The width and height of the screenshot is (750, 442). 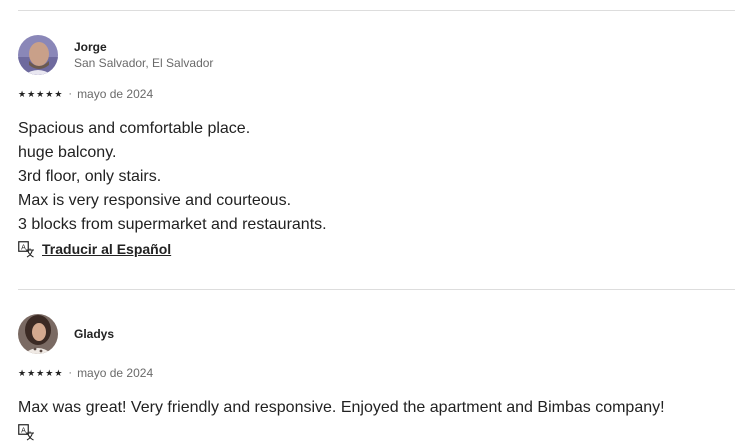 What do you see at coordinates (376, 249) in the screenshot?
I see `translate-row: A Traducir al Español` at bounding box center [376, 249].